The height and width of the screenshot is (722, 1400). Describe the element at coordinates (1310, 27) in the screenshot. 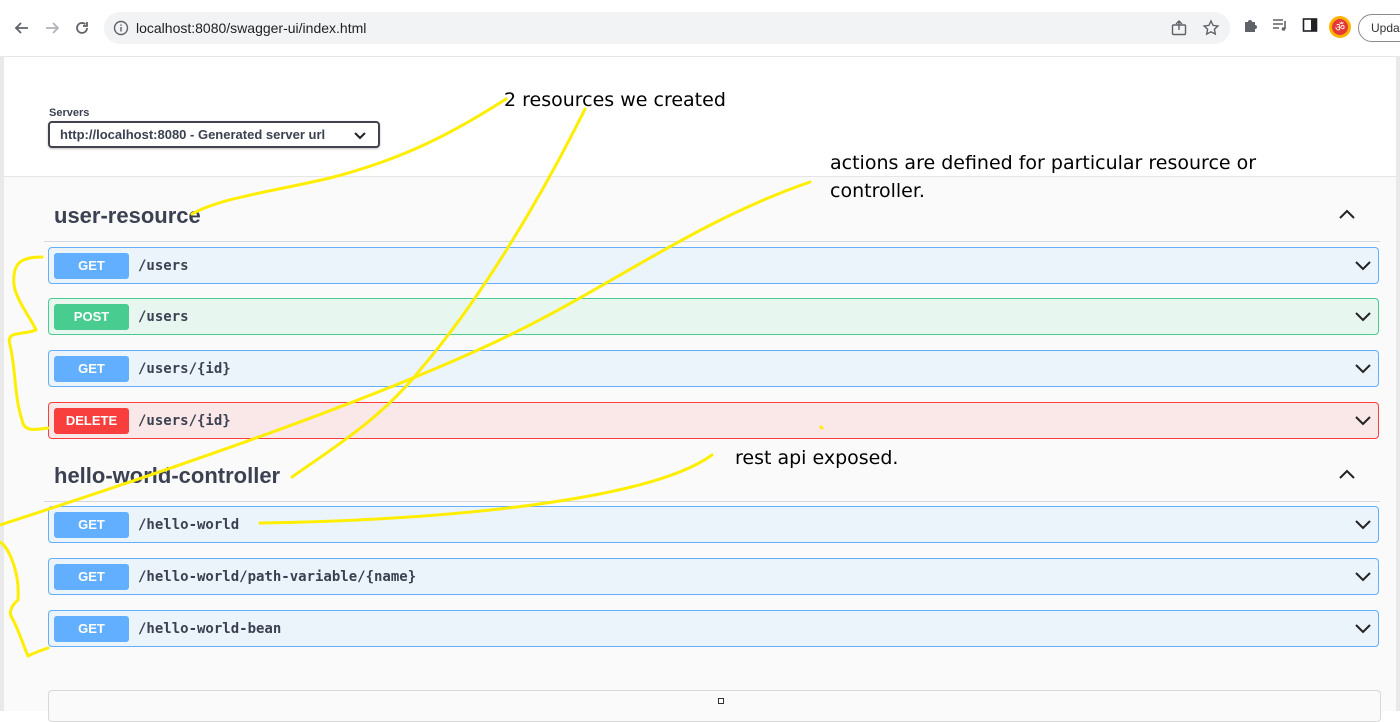

I see `side-panel-icon` at that location.